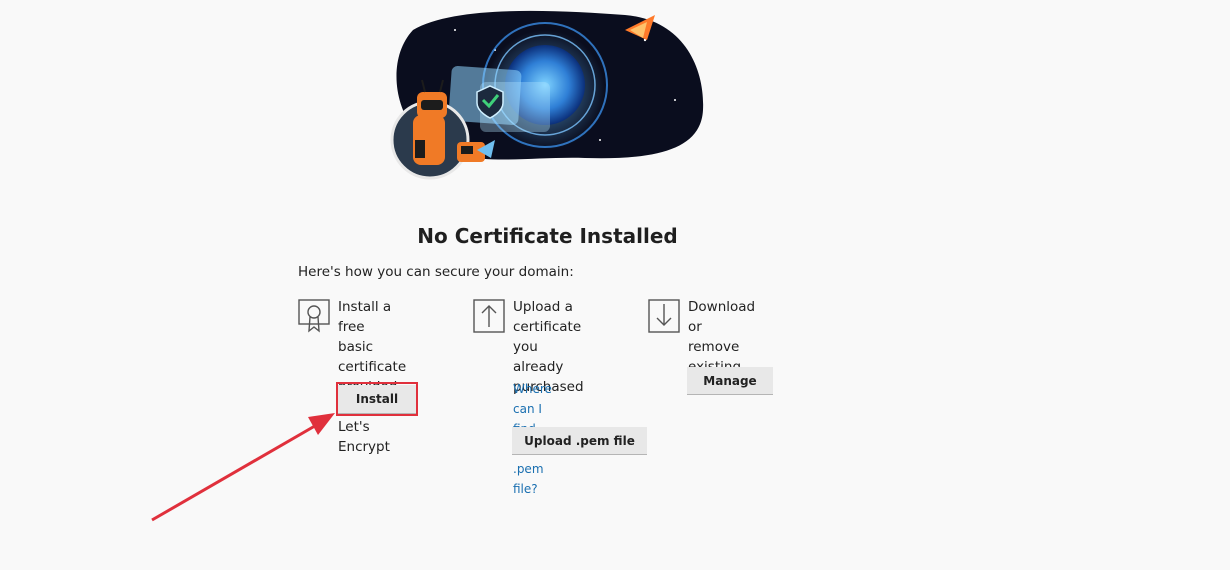  I want to click on upload-pem-button: Upload .pem file, so click(579, 441).